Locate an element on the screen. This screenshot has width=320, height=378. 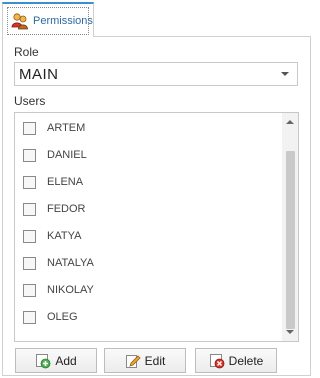
user-name: ARTEM is located at coordinates (66, 128).